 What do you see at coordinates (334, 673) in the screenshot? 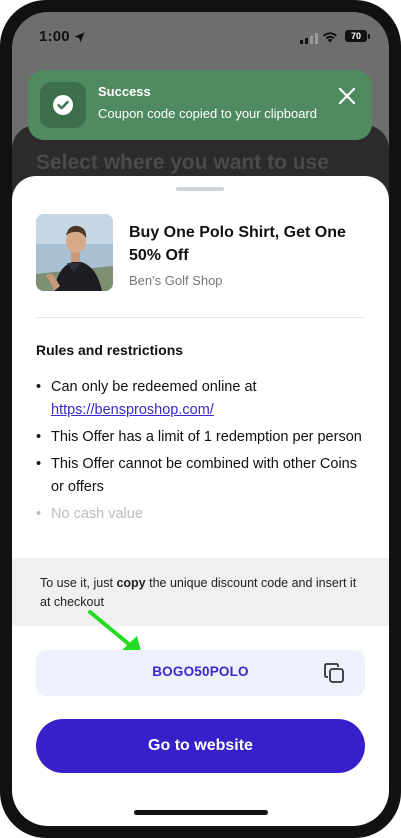
I see `copy-icon` at bounding box center [334, 673].